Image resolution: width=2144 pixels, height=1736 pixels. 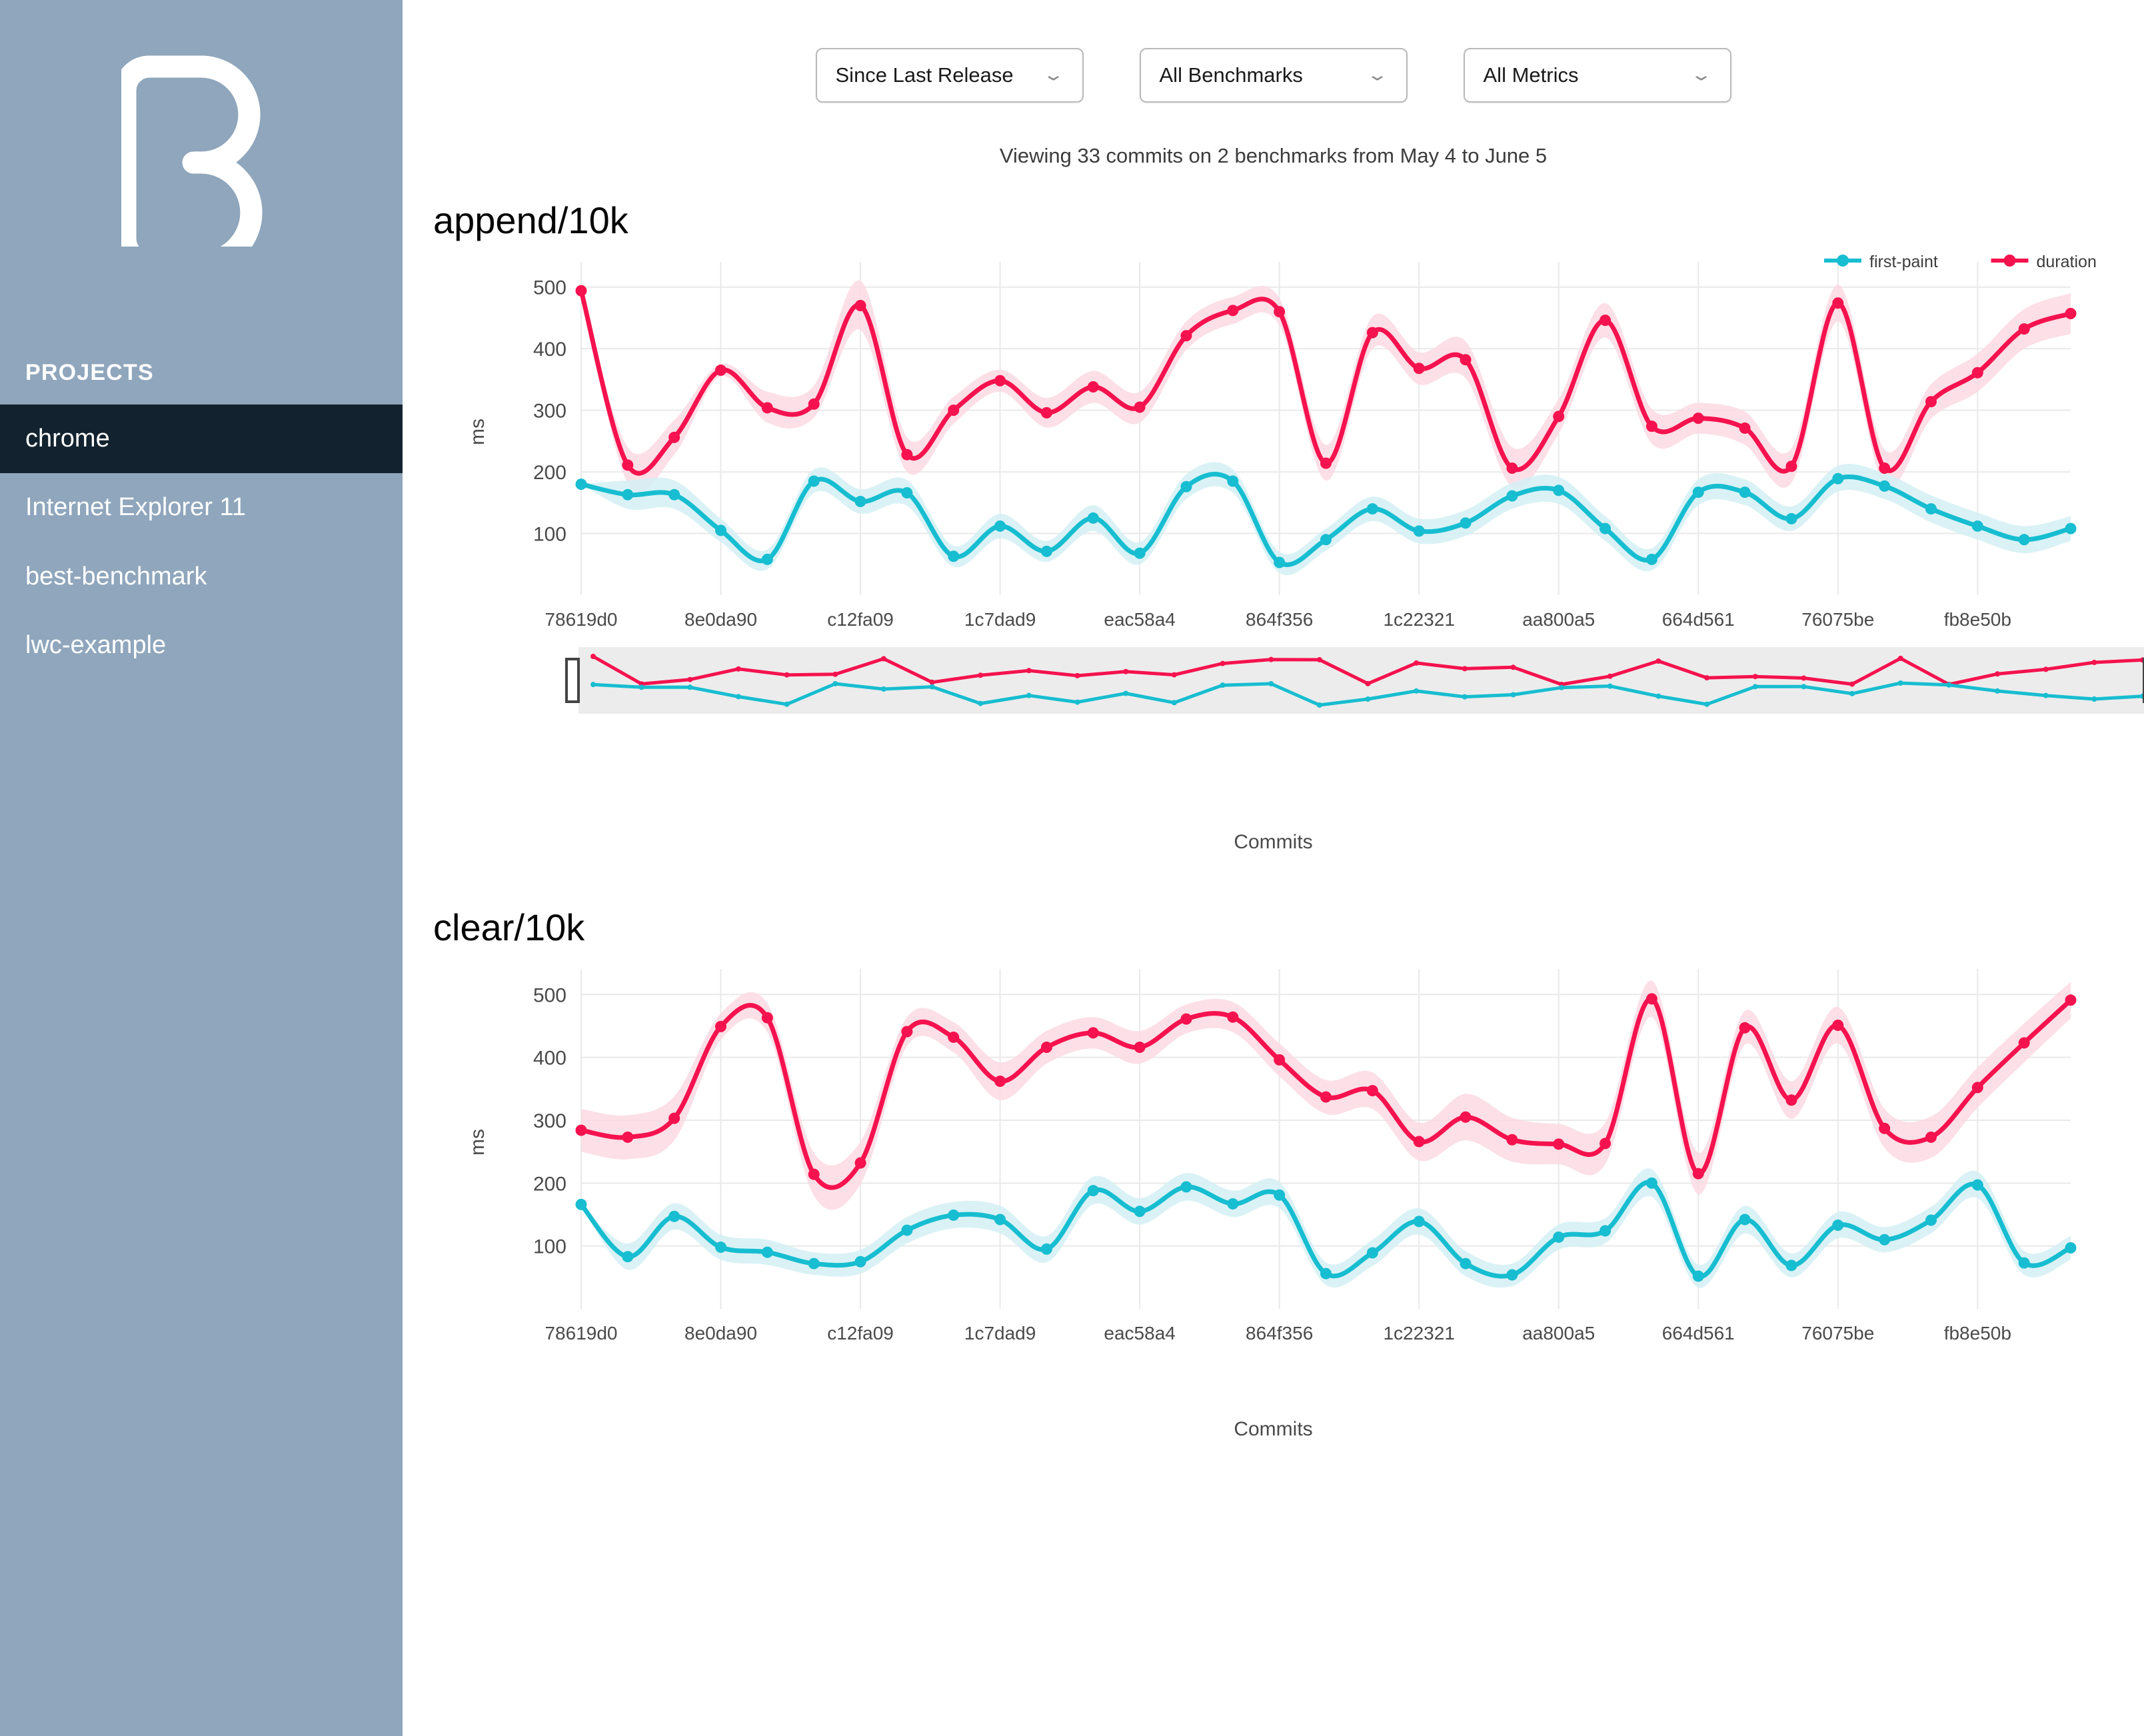 I want to click on sidebar-item-internet-explorer-11: Internet Explorer 11, so click(x=201, y=508).